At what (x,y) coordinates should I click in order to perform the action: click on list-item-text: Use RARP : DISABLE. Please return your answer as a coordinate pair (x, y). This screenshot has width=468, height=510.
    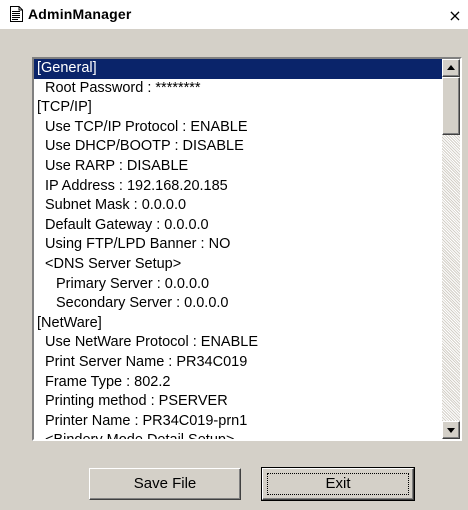
    Looking at the image, I should click on (117, 165).